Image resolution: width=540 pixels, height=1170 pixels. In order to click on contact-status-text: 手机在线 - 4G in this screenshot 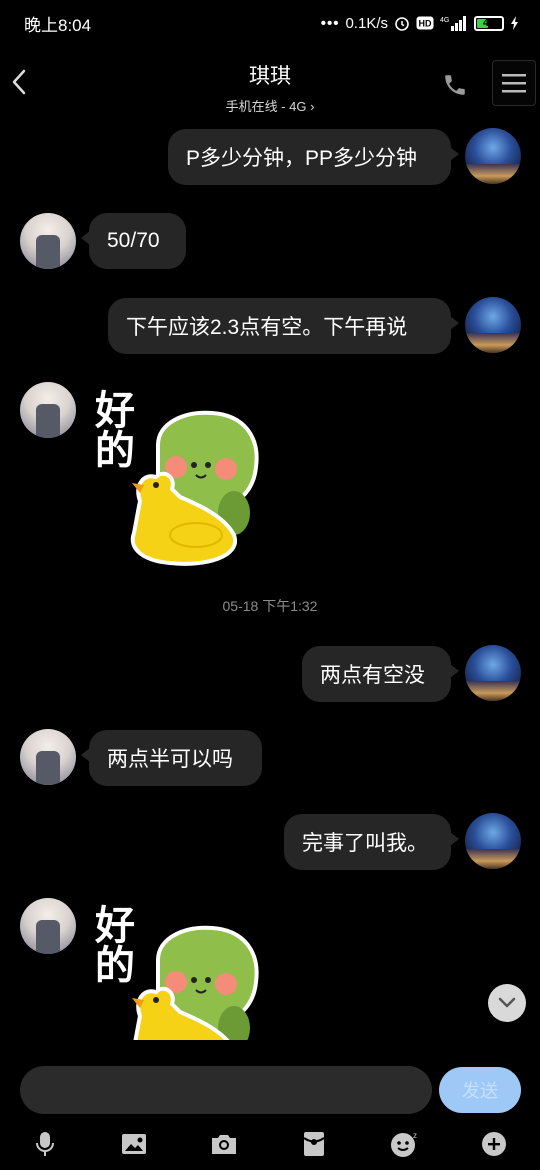, I will do `click(266, 106)`.